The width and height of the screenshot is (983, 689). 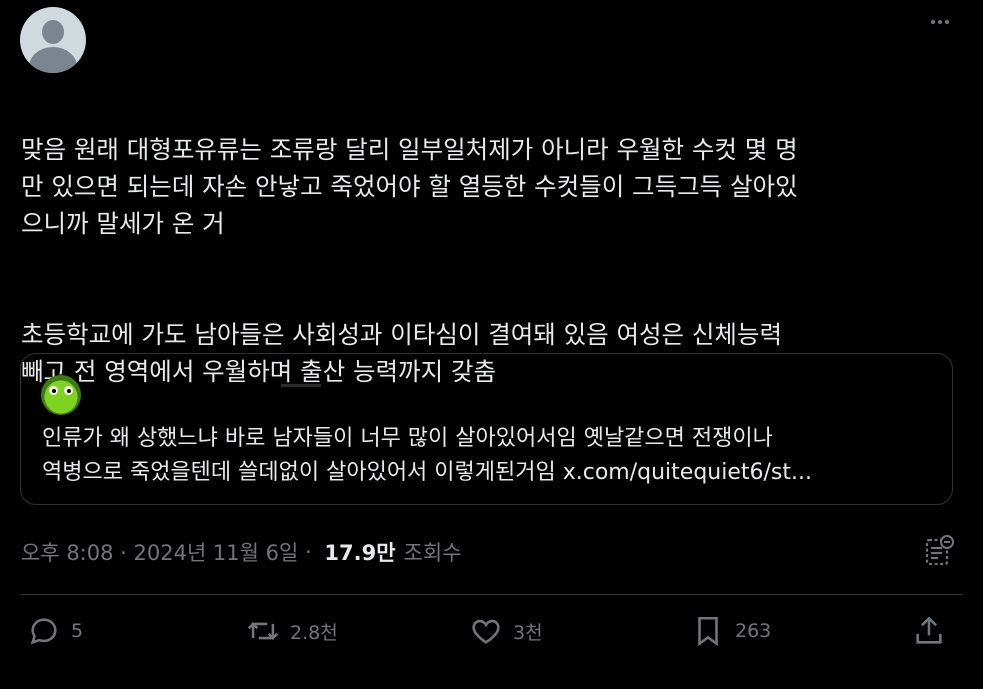 I want to click on reply-button: 5, so click(x=55, y=631).